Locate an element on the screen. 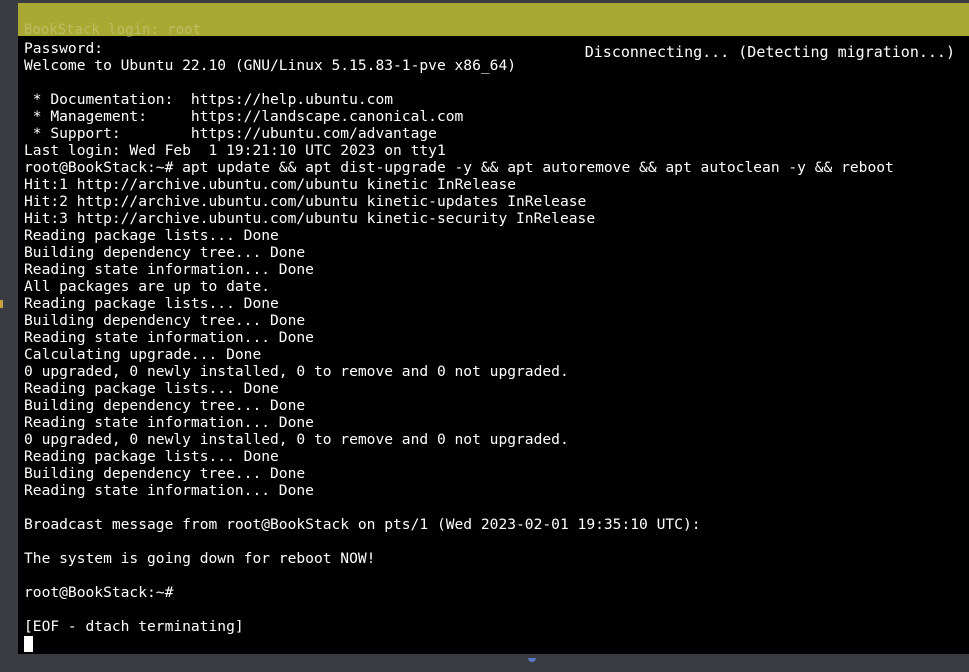  terminal-line: Password: is located at coordinates (64, 48).